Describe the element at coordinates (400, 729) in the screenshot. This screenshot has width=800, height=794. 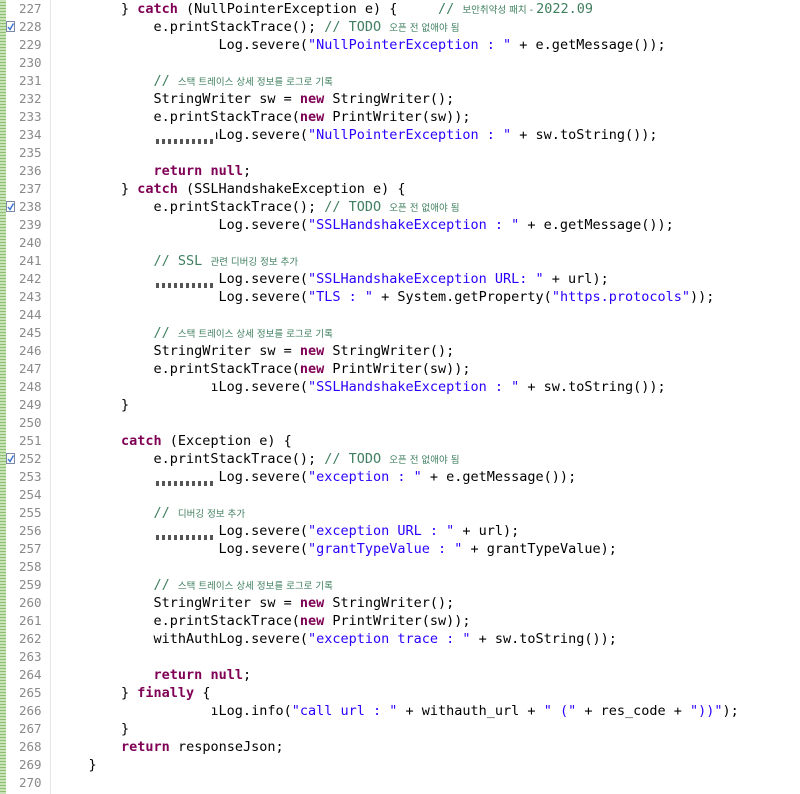
I see `code-line: 267 }` at that location.